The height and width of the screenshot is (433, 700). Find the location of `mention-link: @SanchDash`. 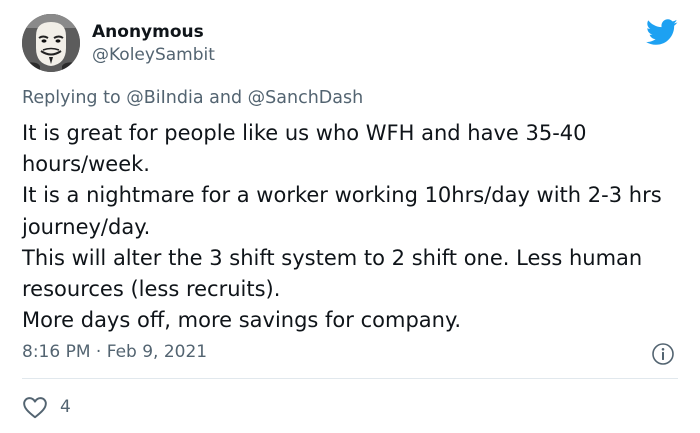

mention-link: @SanchDash is located at coordinates (306, 98).